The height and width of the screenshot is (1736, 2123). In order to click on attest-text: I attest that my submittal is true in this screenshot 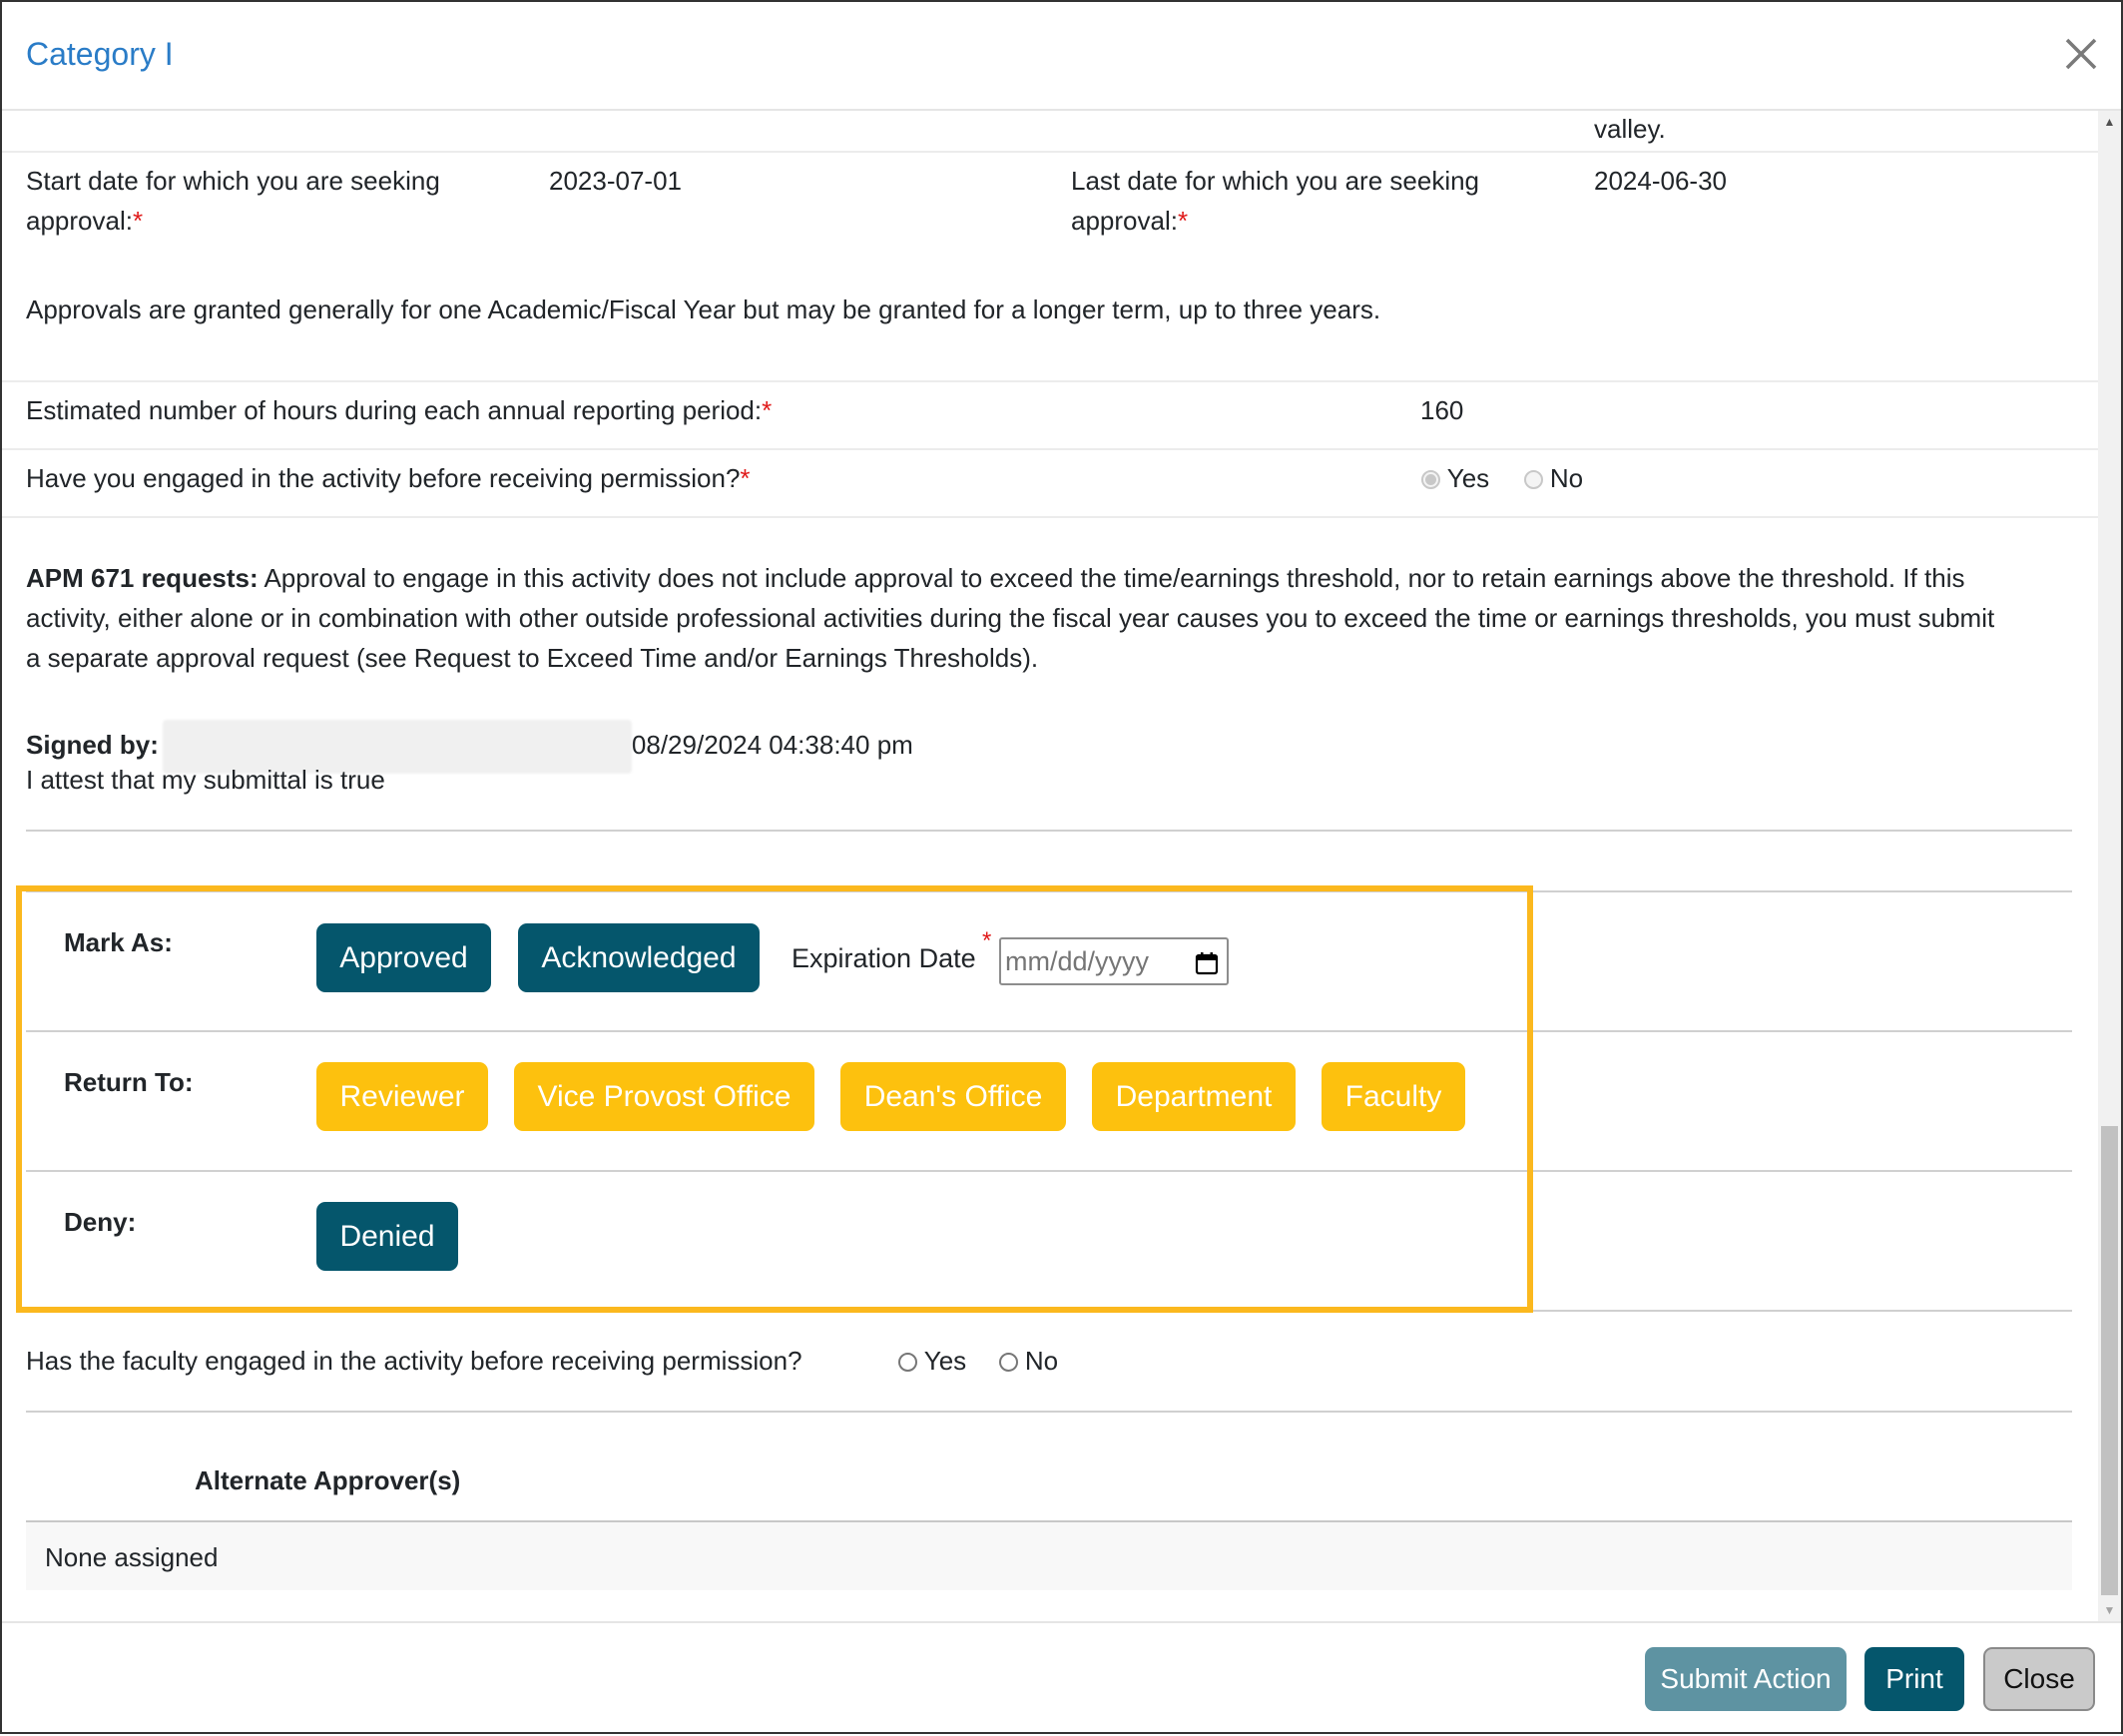, I will do `click(206, 780)`.